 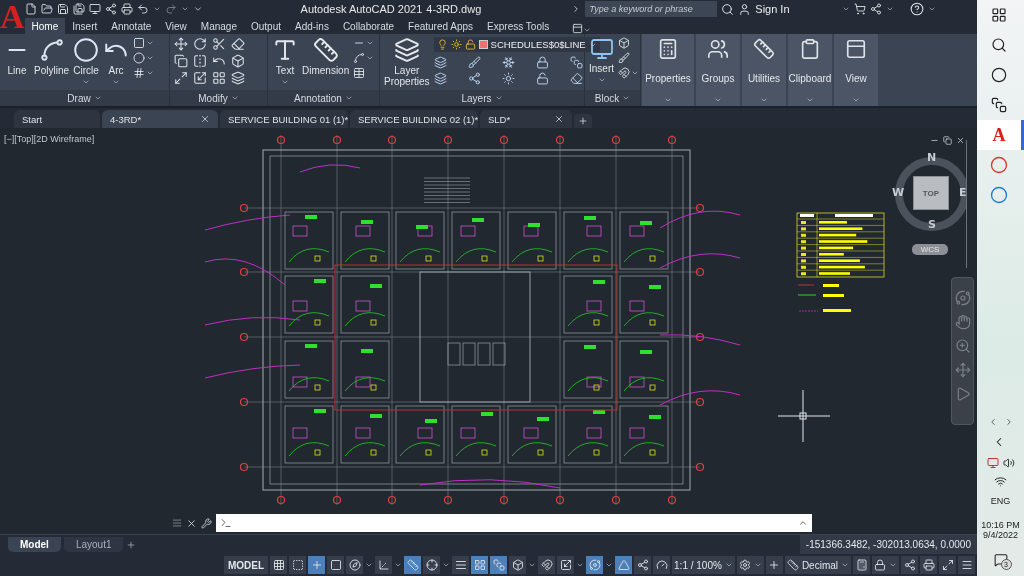 I want to click on new-file-icon, so click(x=30, y=9).